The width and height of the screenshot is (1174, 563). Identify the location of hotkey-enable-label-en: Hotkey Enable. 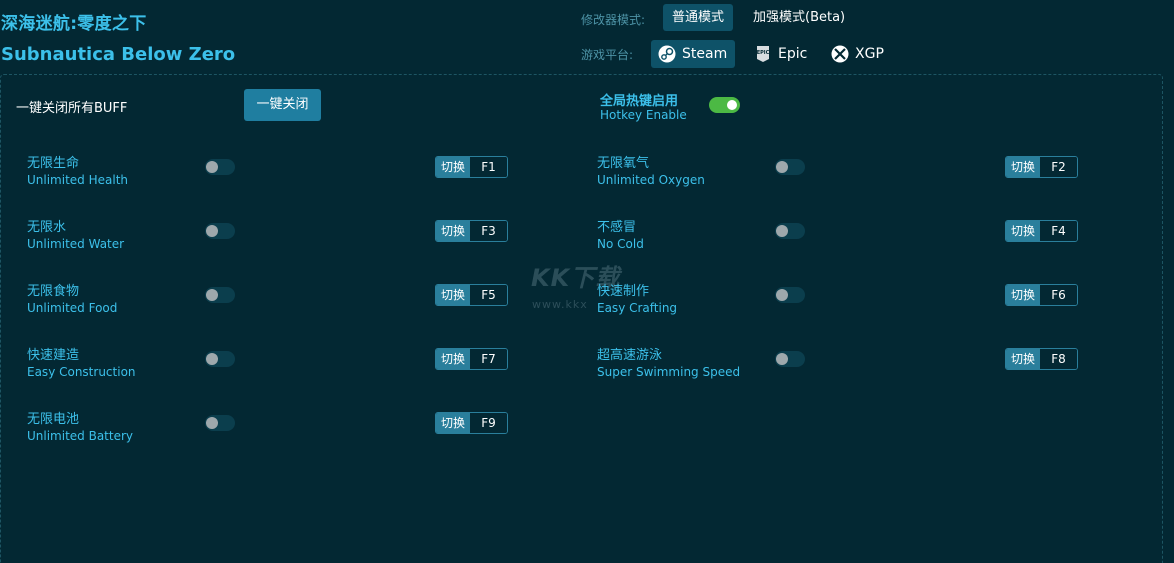
(643, 115).